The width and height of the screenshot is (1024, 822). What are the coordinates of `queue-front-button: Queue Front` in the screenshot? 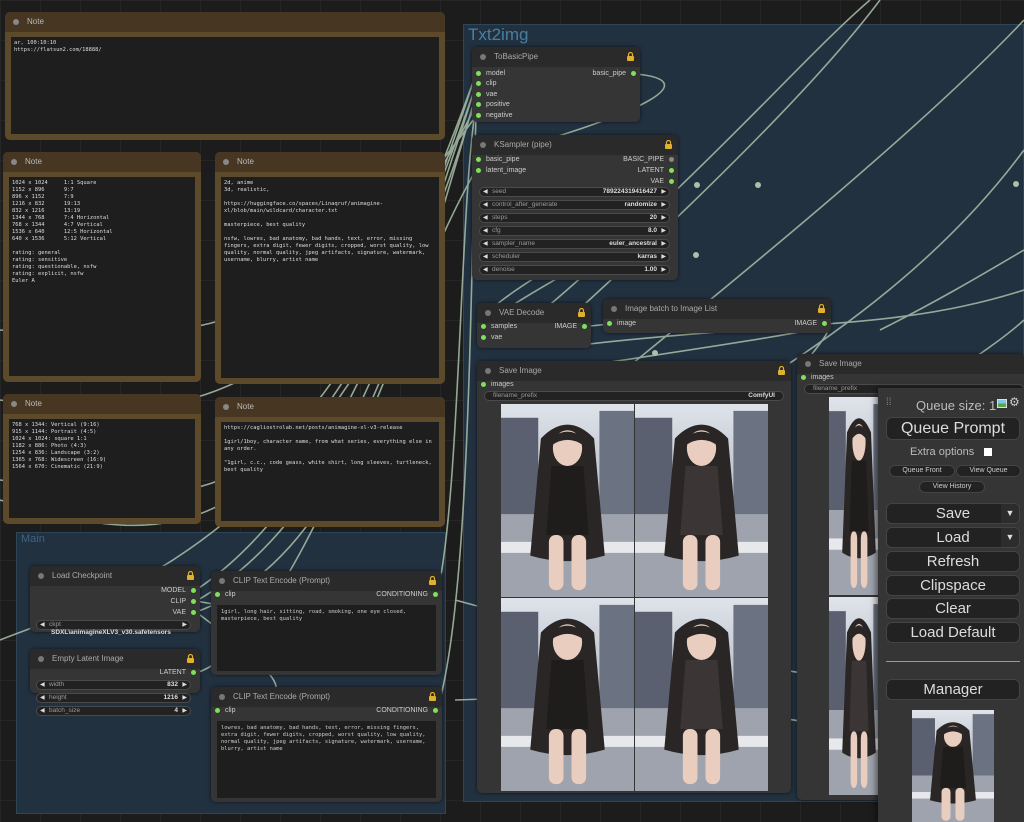 It's located at (922, 471).